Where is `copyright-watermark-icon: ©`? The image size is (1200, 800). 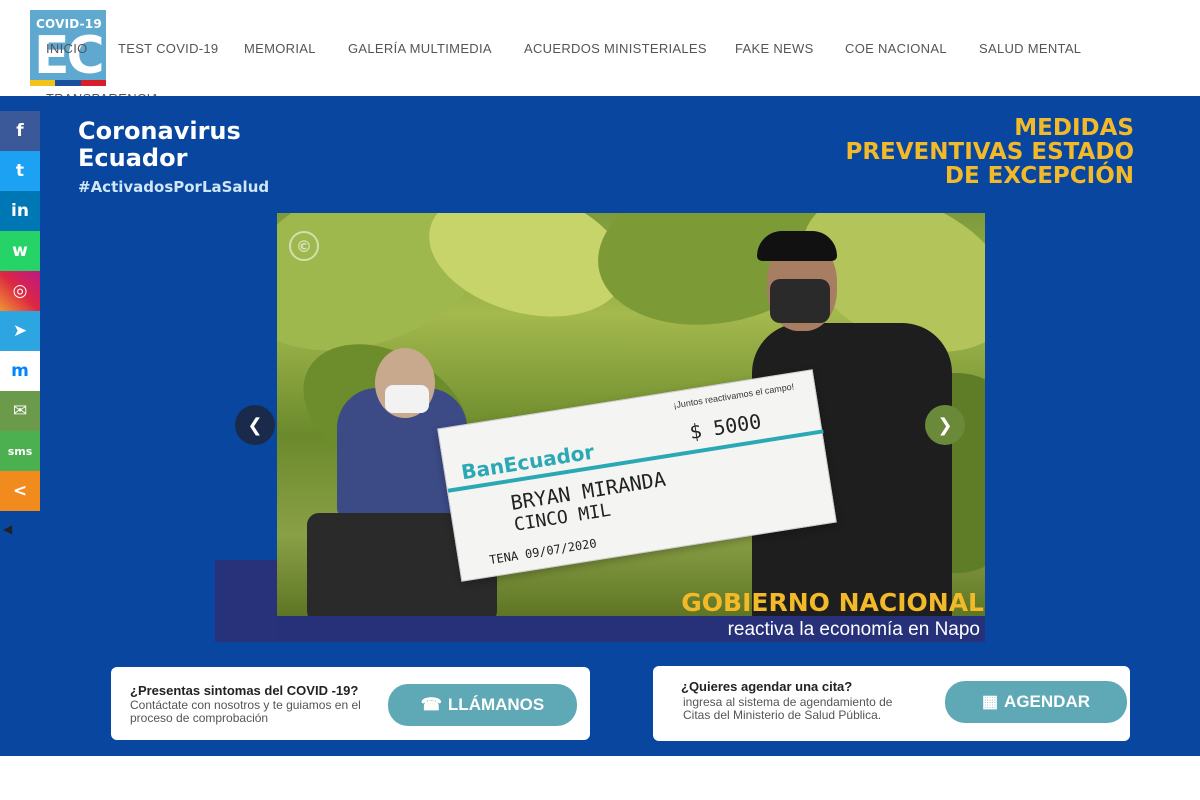
copyright-watermark-icon: © is located at coordinates (304, 246).